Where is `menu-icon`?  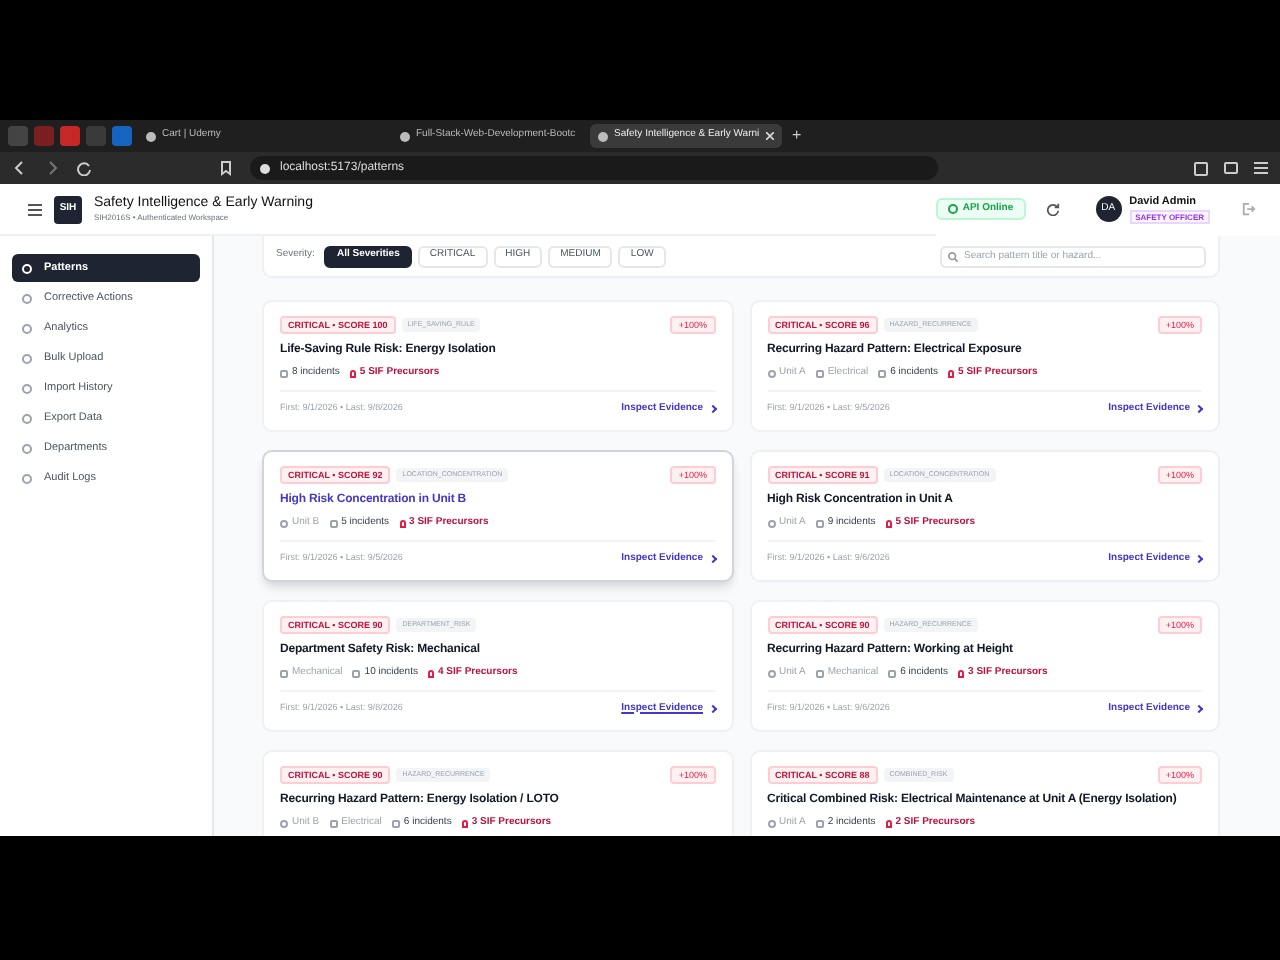 menu-icon is located at coordinates (35, 209).